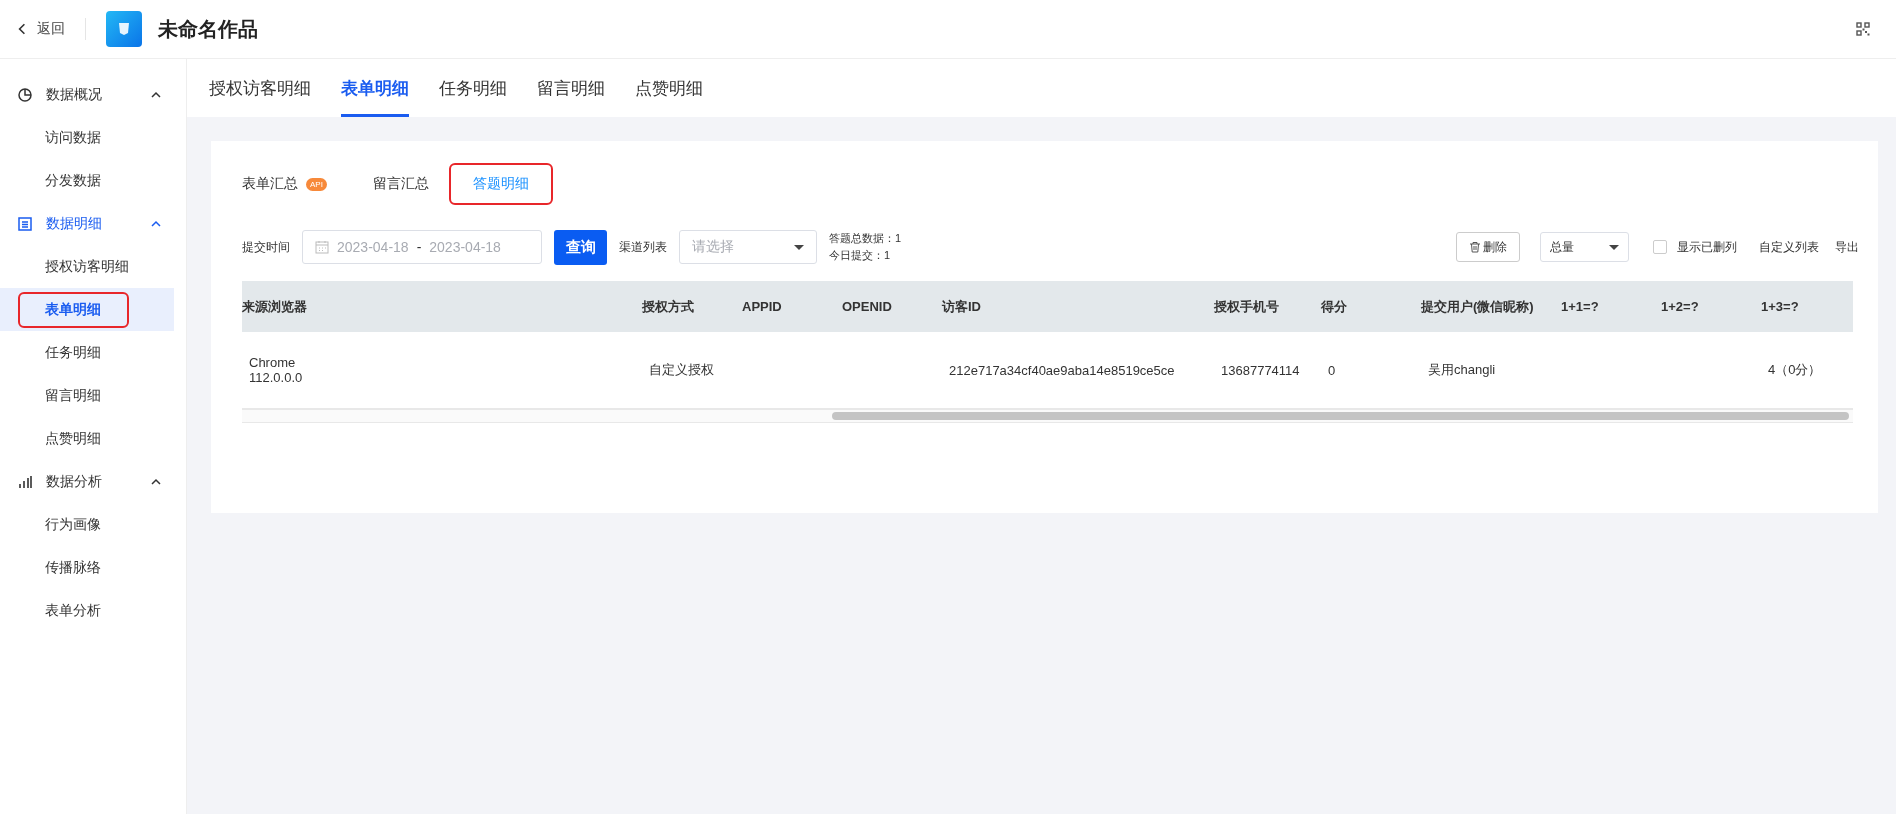 The height and width of the screenshot is (814, 1896). Describe the element at coordinates (1334, 306) in the screenshot. I see `column-header: 得分` at that location.